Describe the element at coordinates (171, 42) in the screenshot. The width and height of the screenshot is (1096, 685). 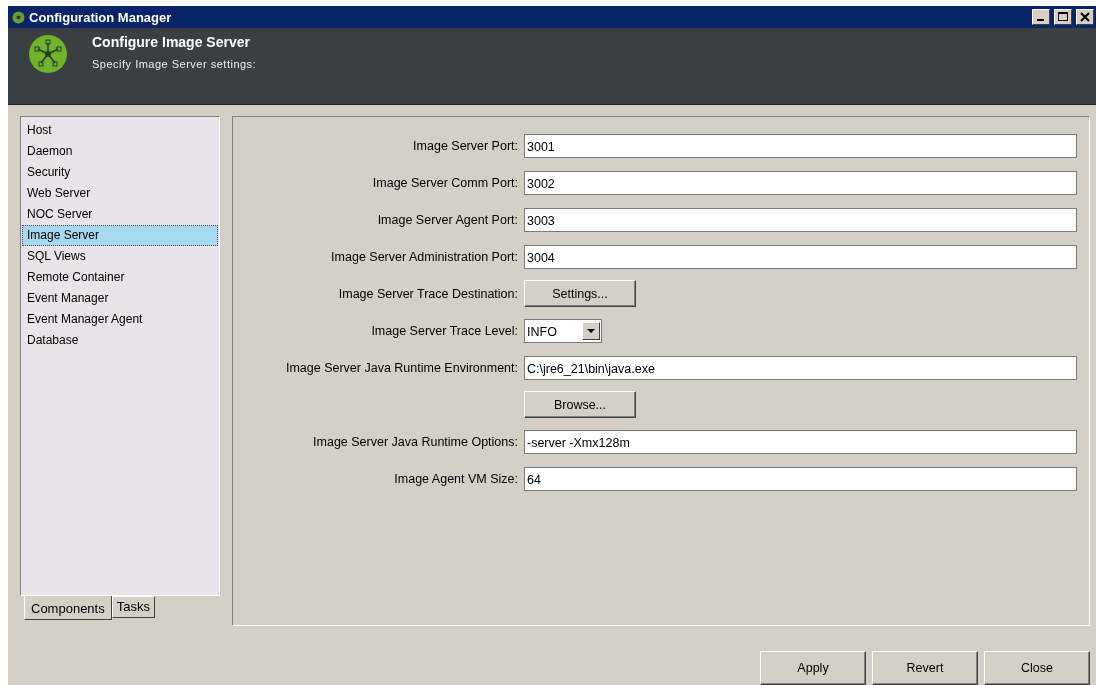
I see `page-title: Configure Image Server` at that location.